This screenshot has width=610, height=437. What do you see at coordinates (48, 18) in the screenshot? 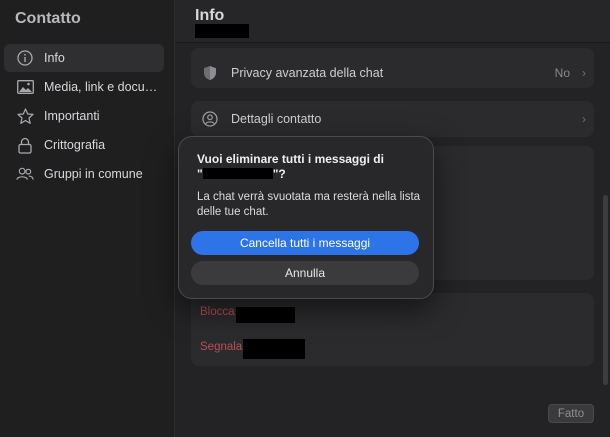
I see `sidebar-title: Contatto` at bounding box center [48, 18].